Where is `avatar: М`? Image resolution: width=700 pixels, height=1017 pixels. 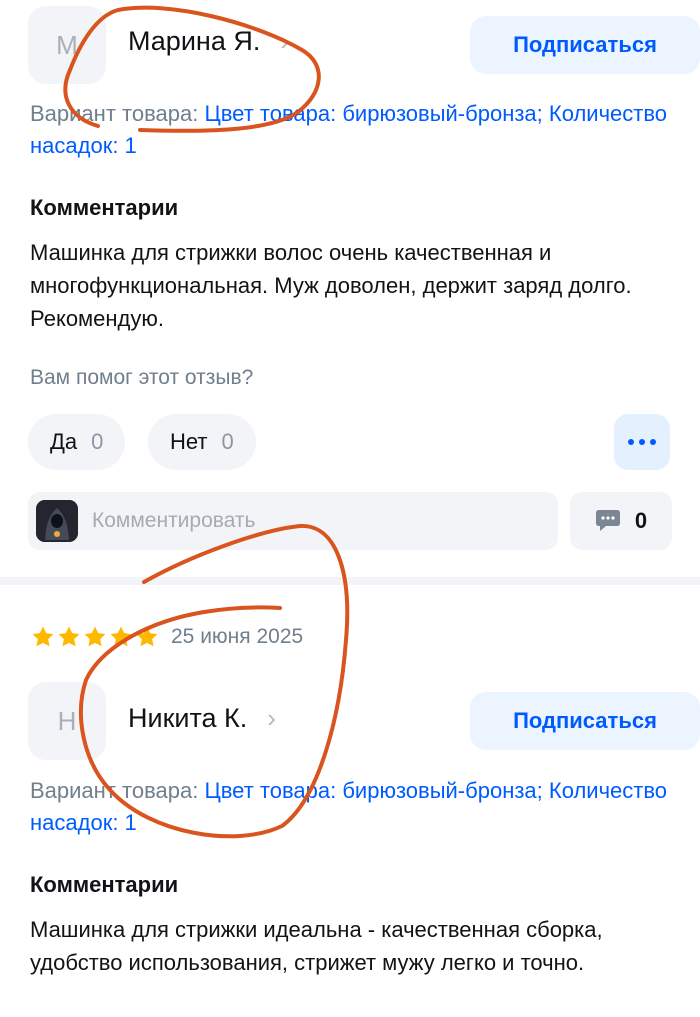 avatar: М is located at coordinates (67, 45).